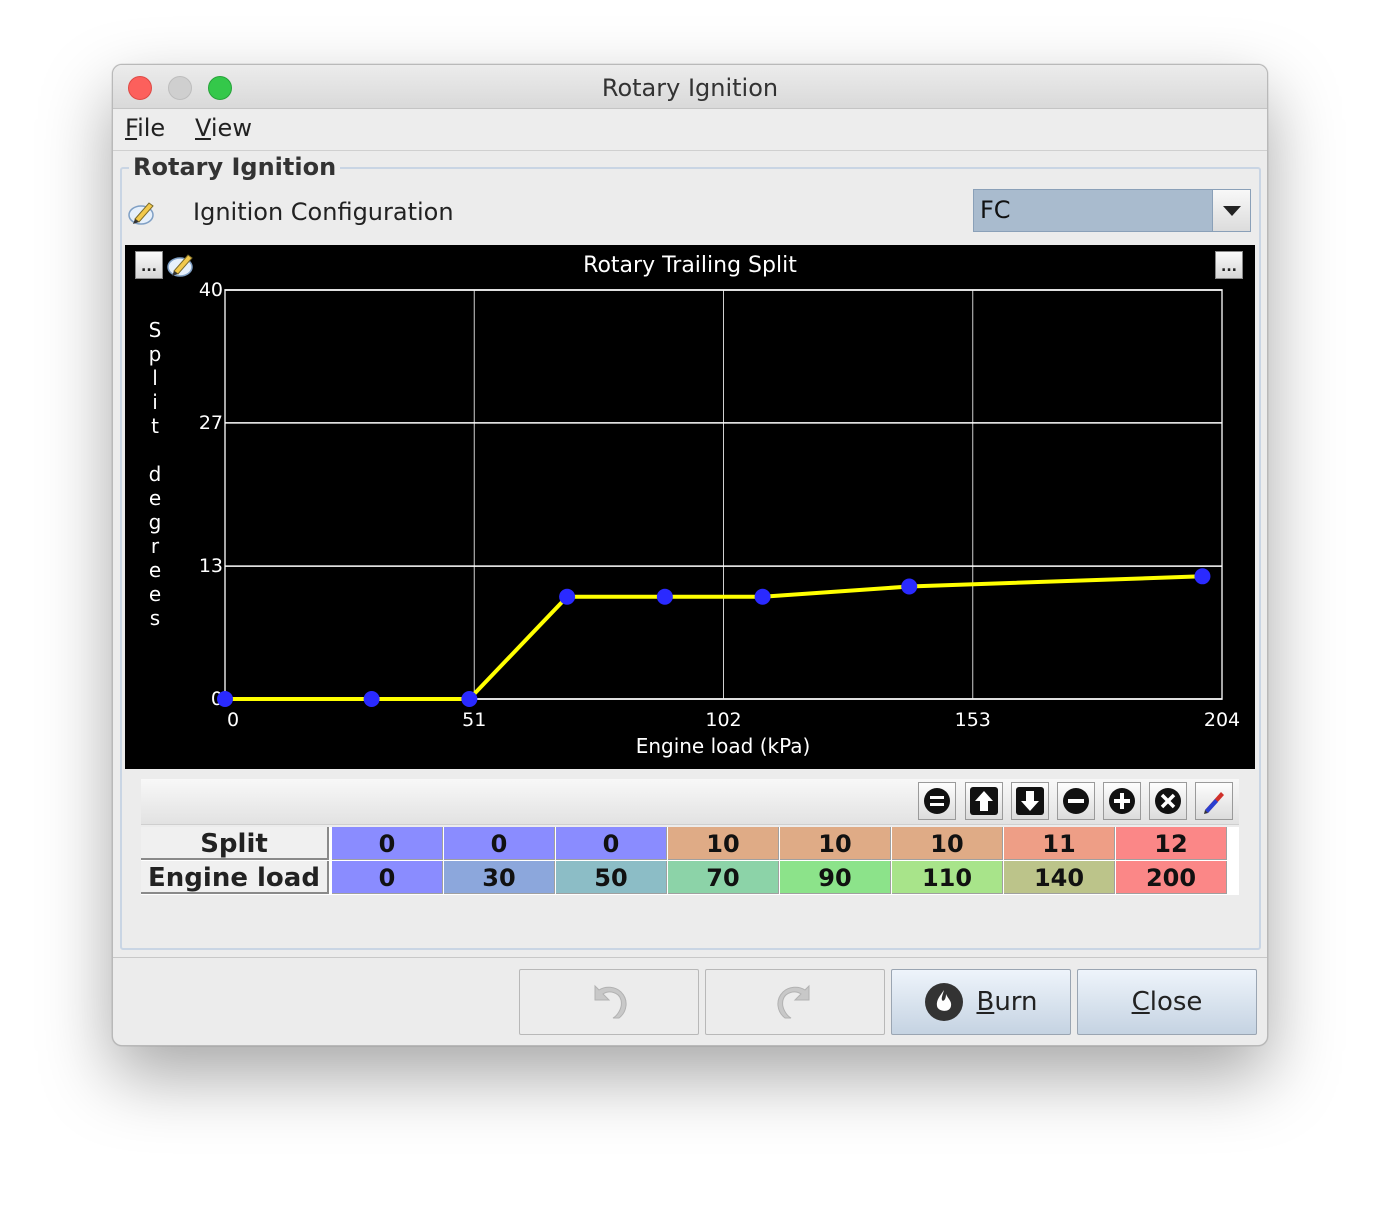  I want to click on redo-icon, so click(793, 1001).